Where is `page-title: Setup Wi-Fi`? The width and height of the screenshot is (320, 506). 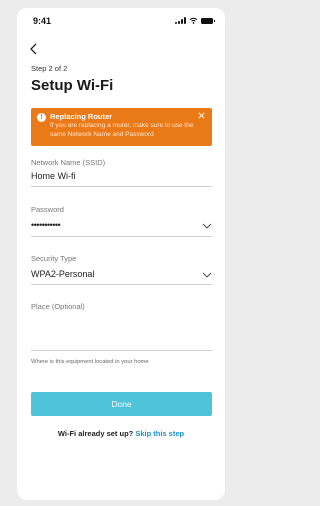
page-title: Setup Wi-Fi is located at coordinates (72, 85).